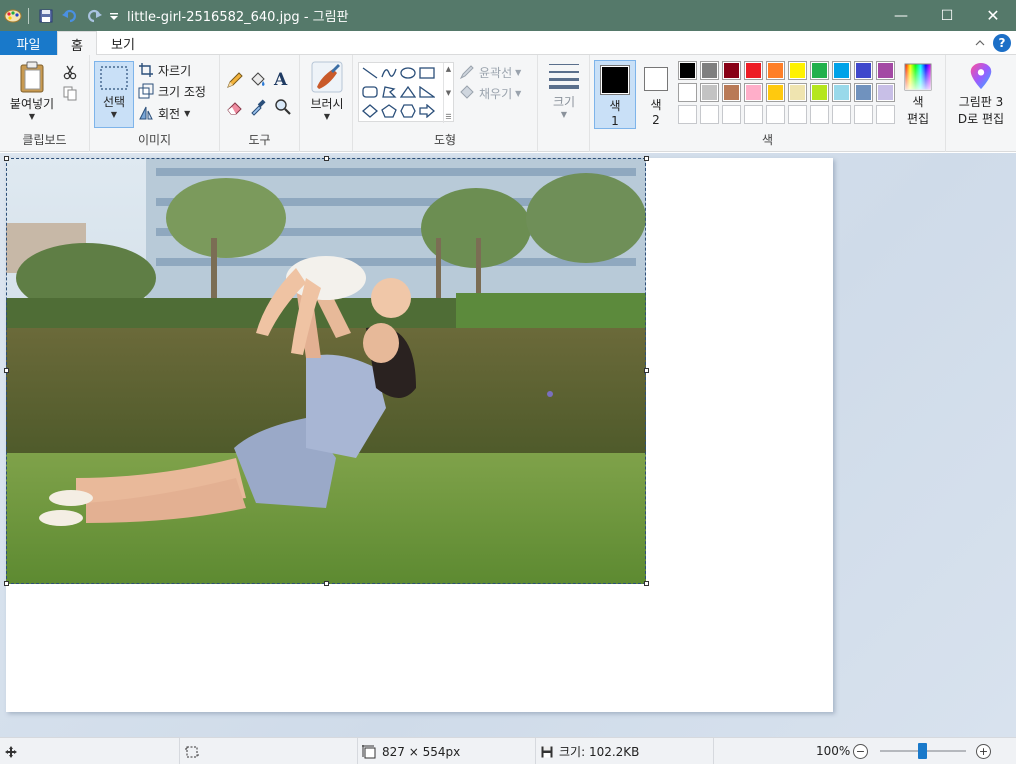  I want to click on minimize-button: —, so click(901, 15).